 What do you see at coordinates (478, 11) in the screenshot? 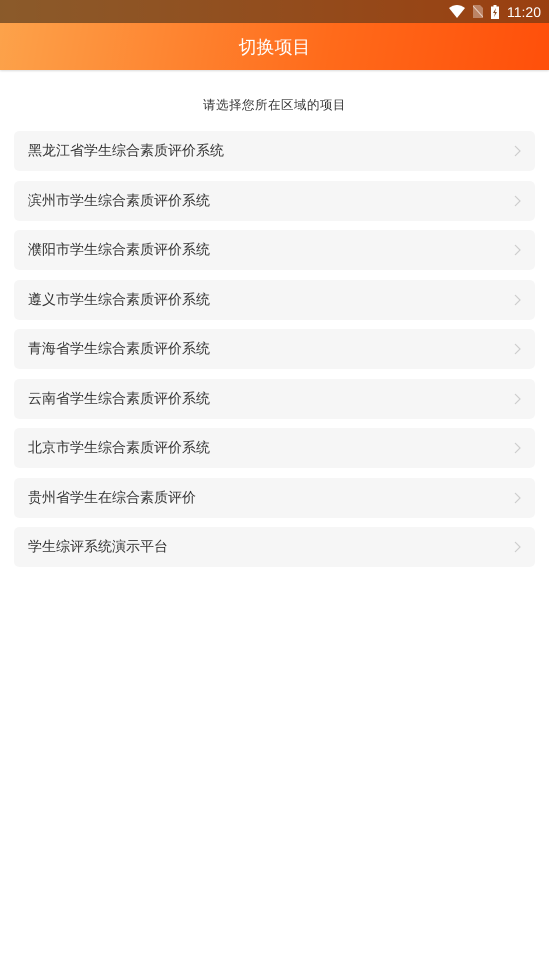
I see `no-sim-icon` at bounding box center [478, 11].